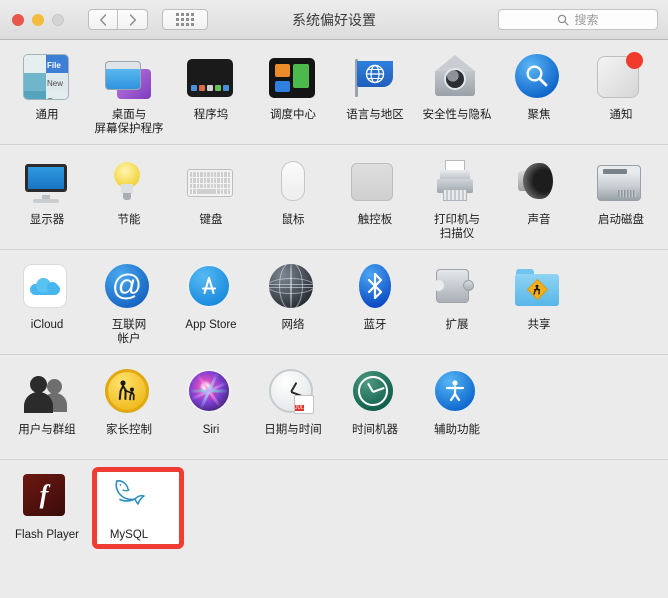 This screenshot has width=668, height=598. I want to click on pref-icloud: iCloud, so click(47, 305).